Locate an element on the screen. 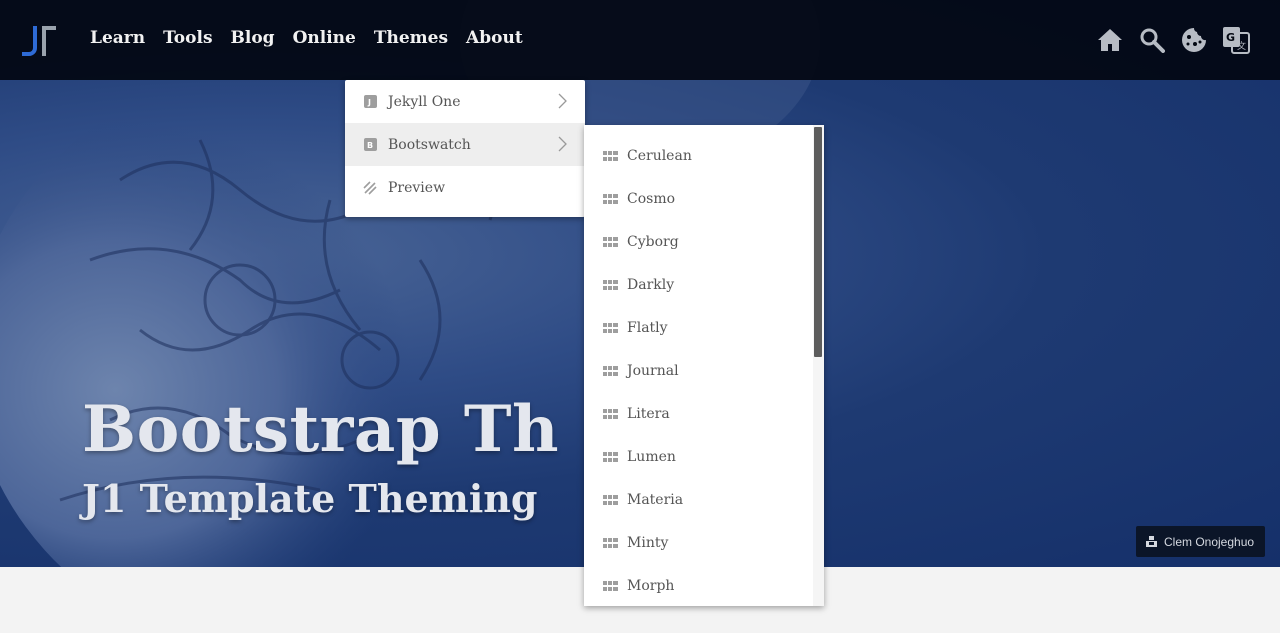 This screenshot has width=1280, height=633. menu-item-label: Preview is located at coordinates (417, 187).